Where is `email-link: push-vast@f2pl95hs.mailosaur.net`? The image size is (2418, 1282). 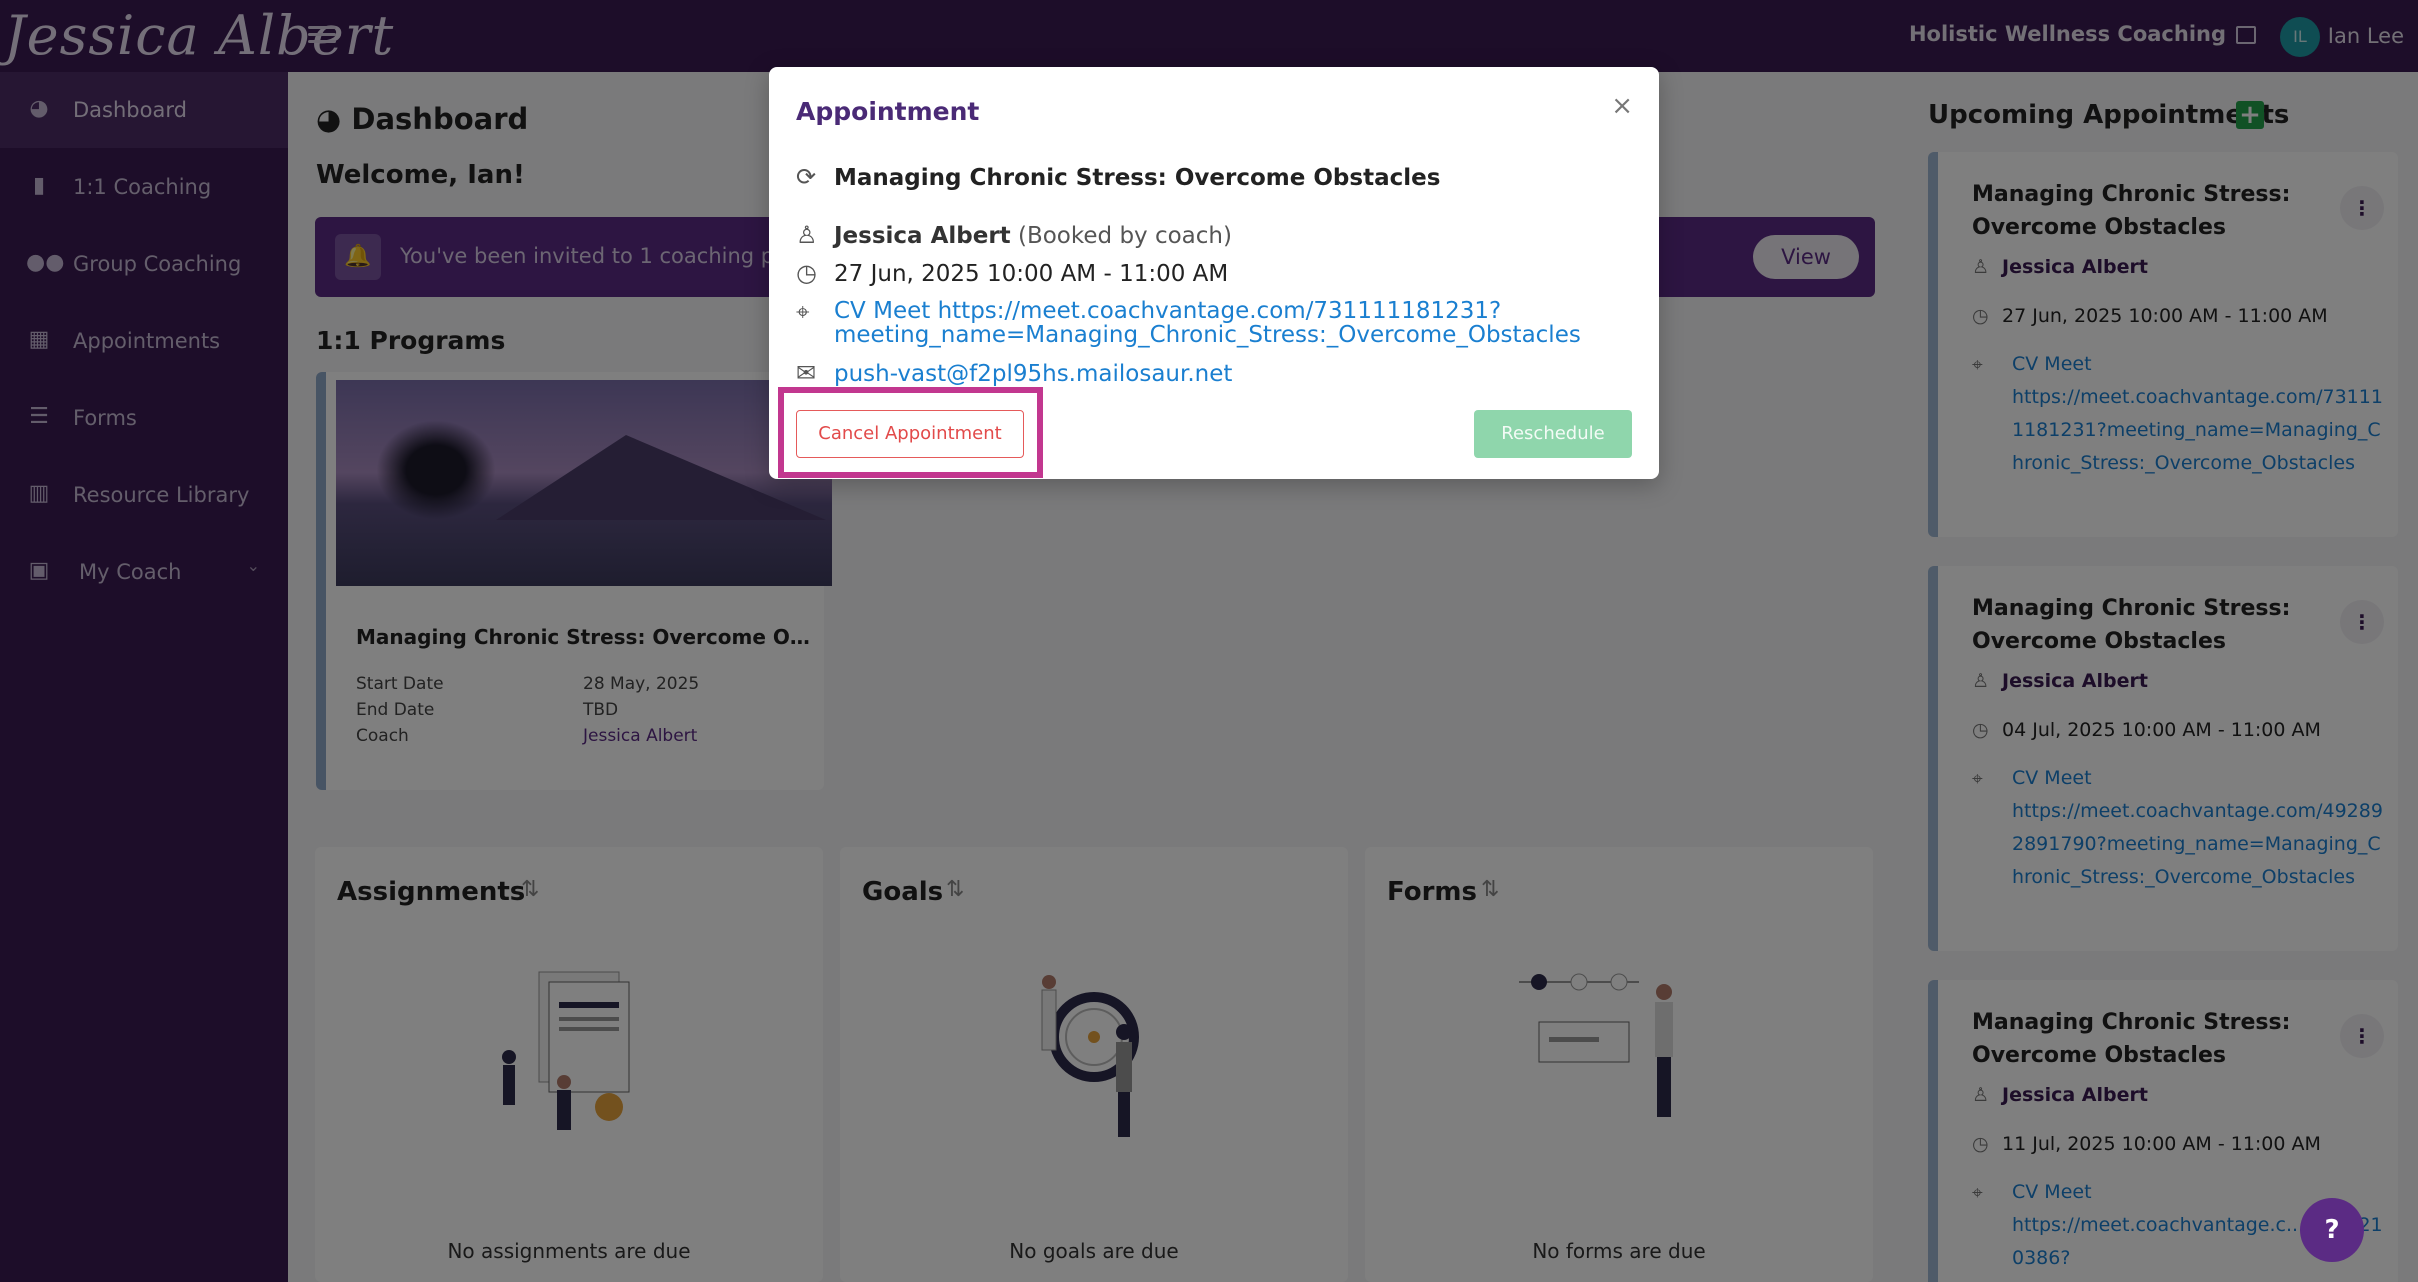
email-link: push-vast@f2pl95hs.mailosaur.net is located at coordinates (1033, 374).